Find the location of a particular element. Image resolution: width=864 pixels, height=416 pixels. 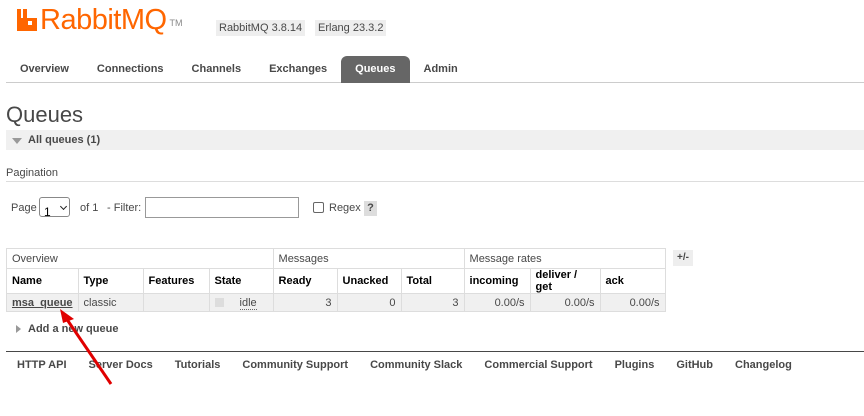

tab-channels: Channels is located at coordinates (217, 69).